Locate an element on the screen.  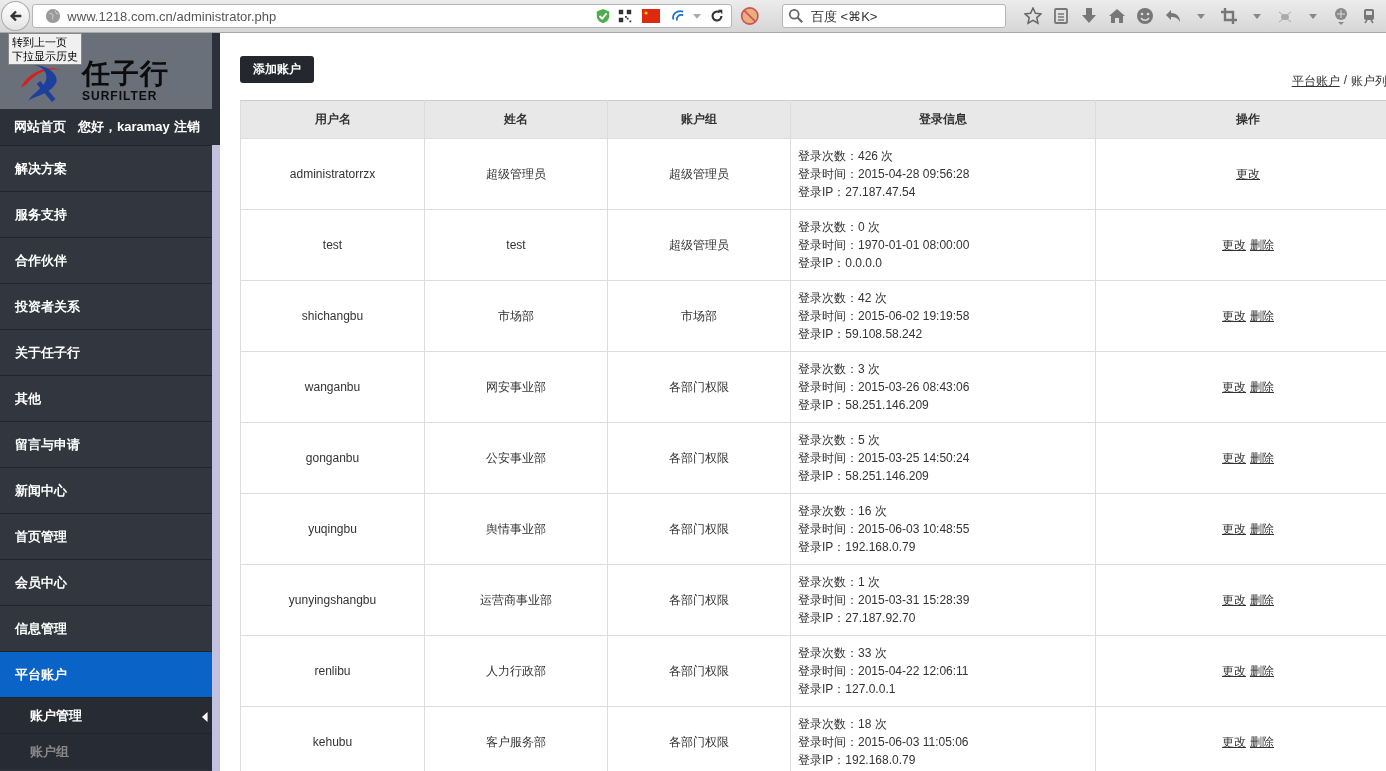
username-cell: kehubu is located at coordinates (332, 738).